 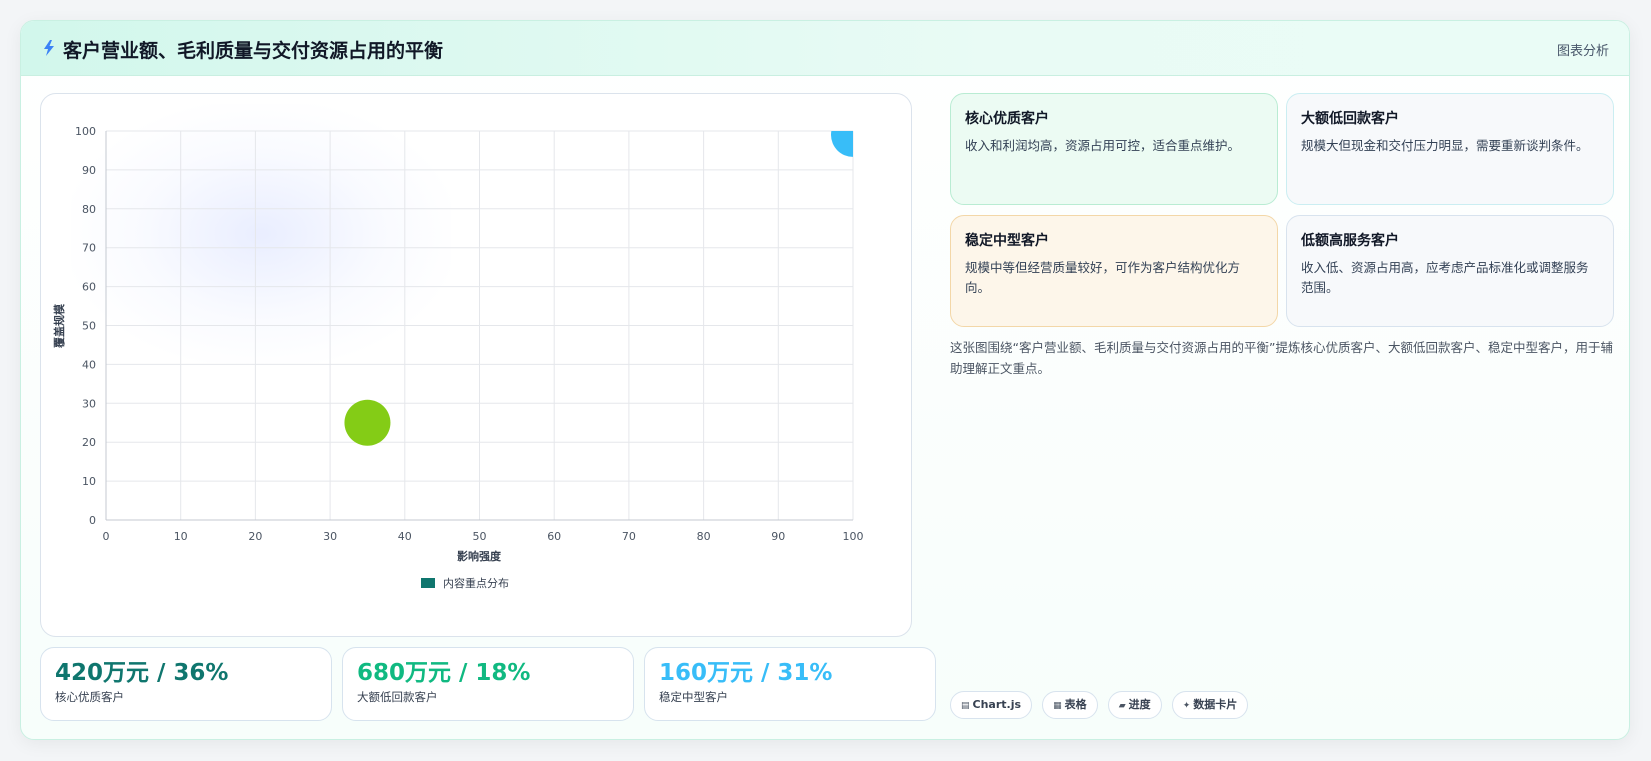 I want to click on card-low-revenue-high-service-customer: 低额高服务客户 收入低、资源占用高，应考虑产品标准化或调整服务范围。, so click(x=1450, y=271).